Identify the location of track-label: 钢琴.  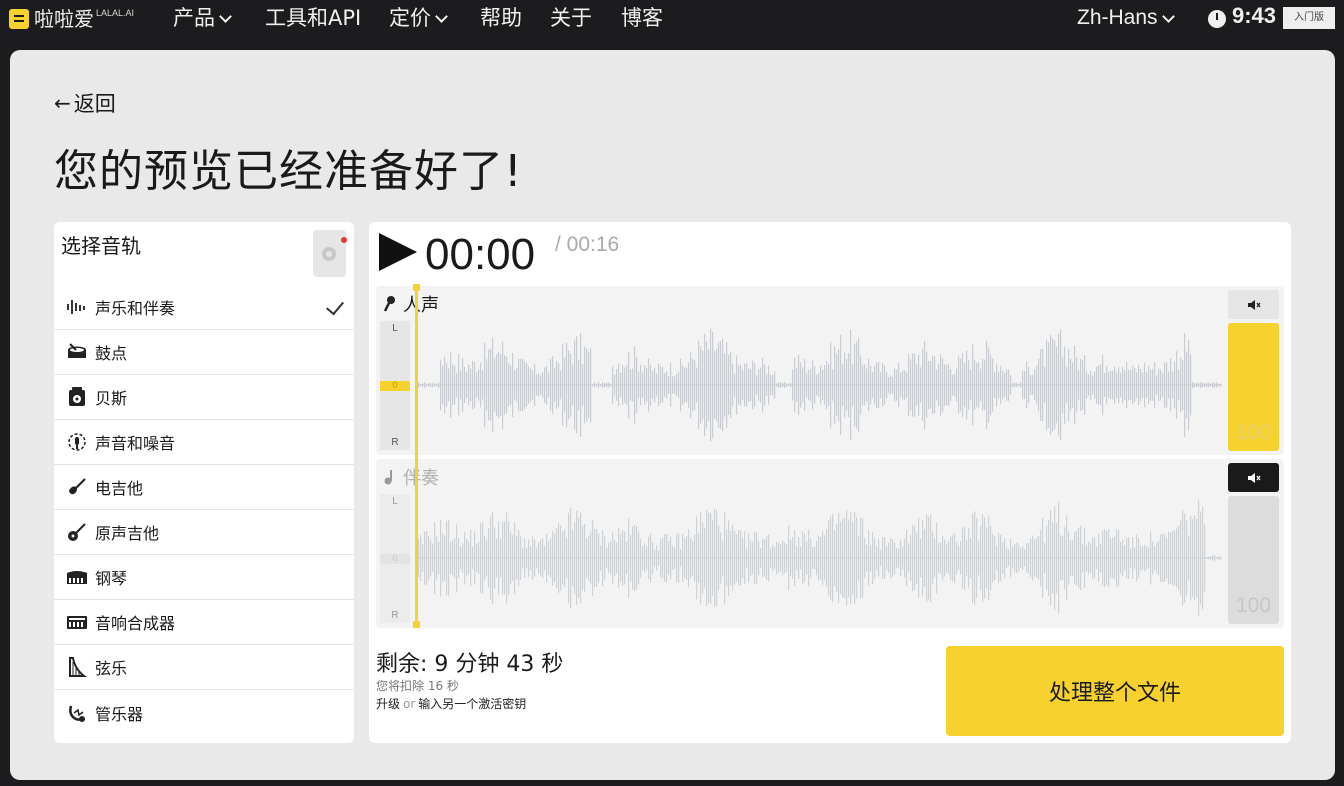
(111, 578).